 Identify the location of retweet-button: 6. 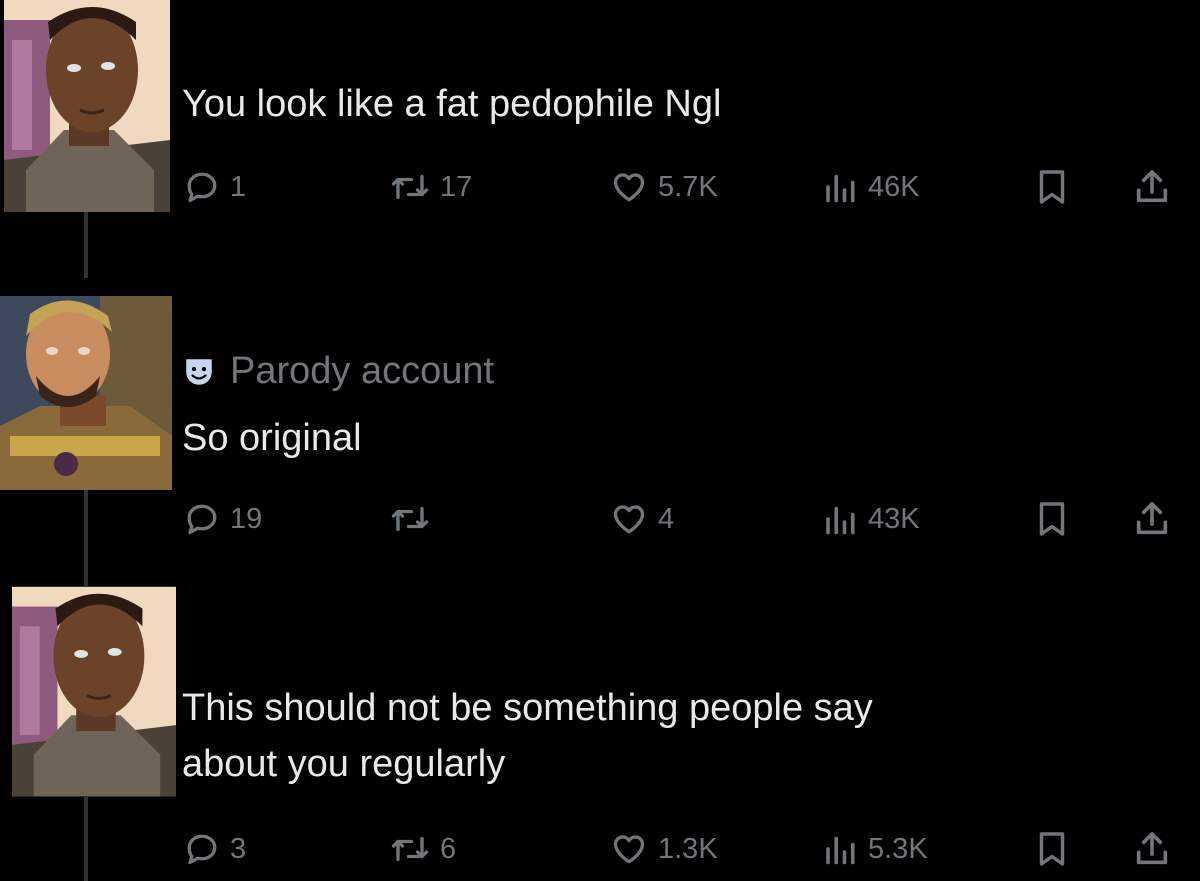
(423, 849).